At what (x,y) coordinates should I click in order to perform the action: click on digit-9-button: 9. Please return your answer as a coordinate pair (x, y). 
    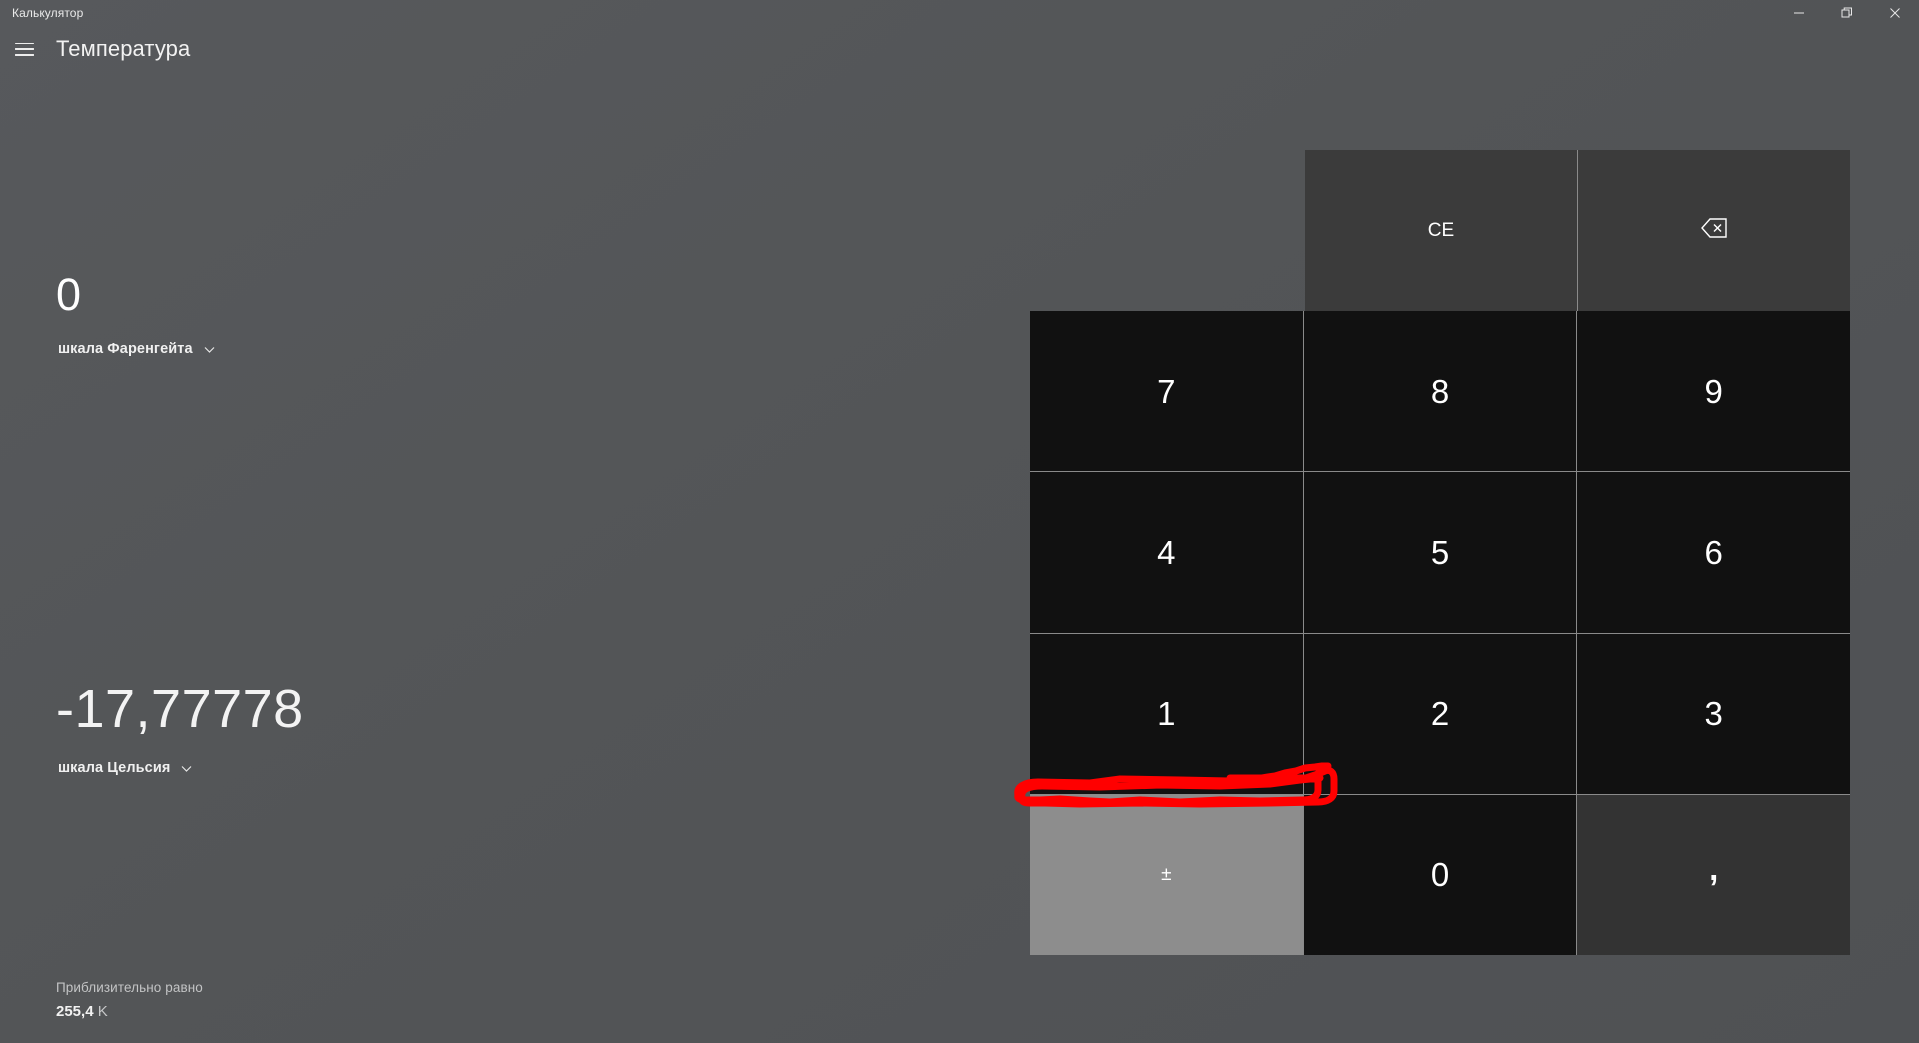
    Looking at the image, I should click on (1713, 391).